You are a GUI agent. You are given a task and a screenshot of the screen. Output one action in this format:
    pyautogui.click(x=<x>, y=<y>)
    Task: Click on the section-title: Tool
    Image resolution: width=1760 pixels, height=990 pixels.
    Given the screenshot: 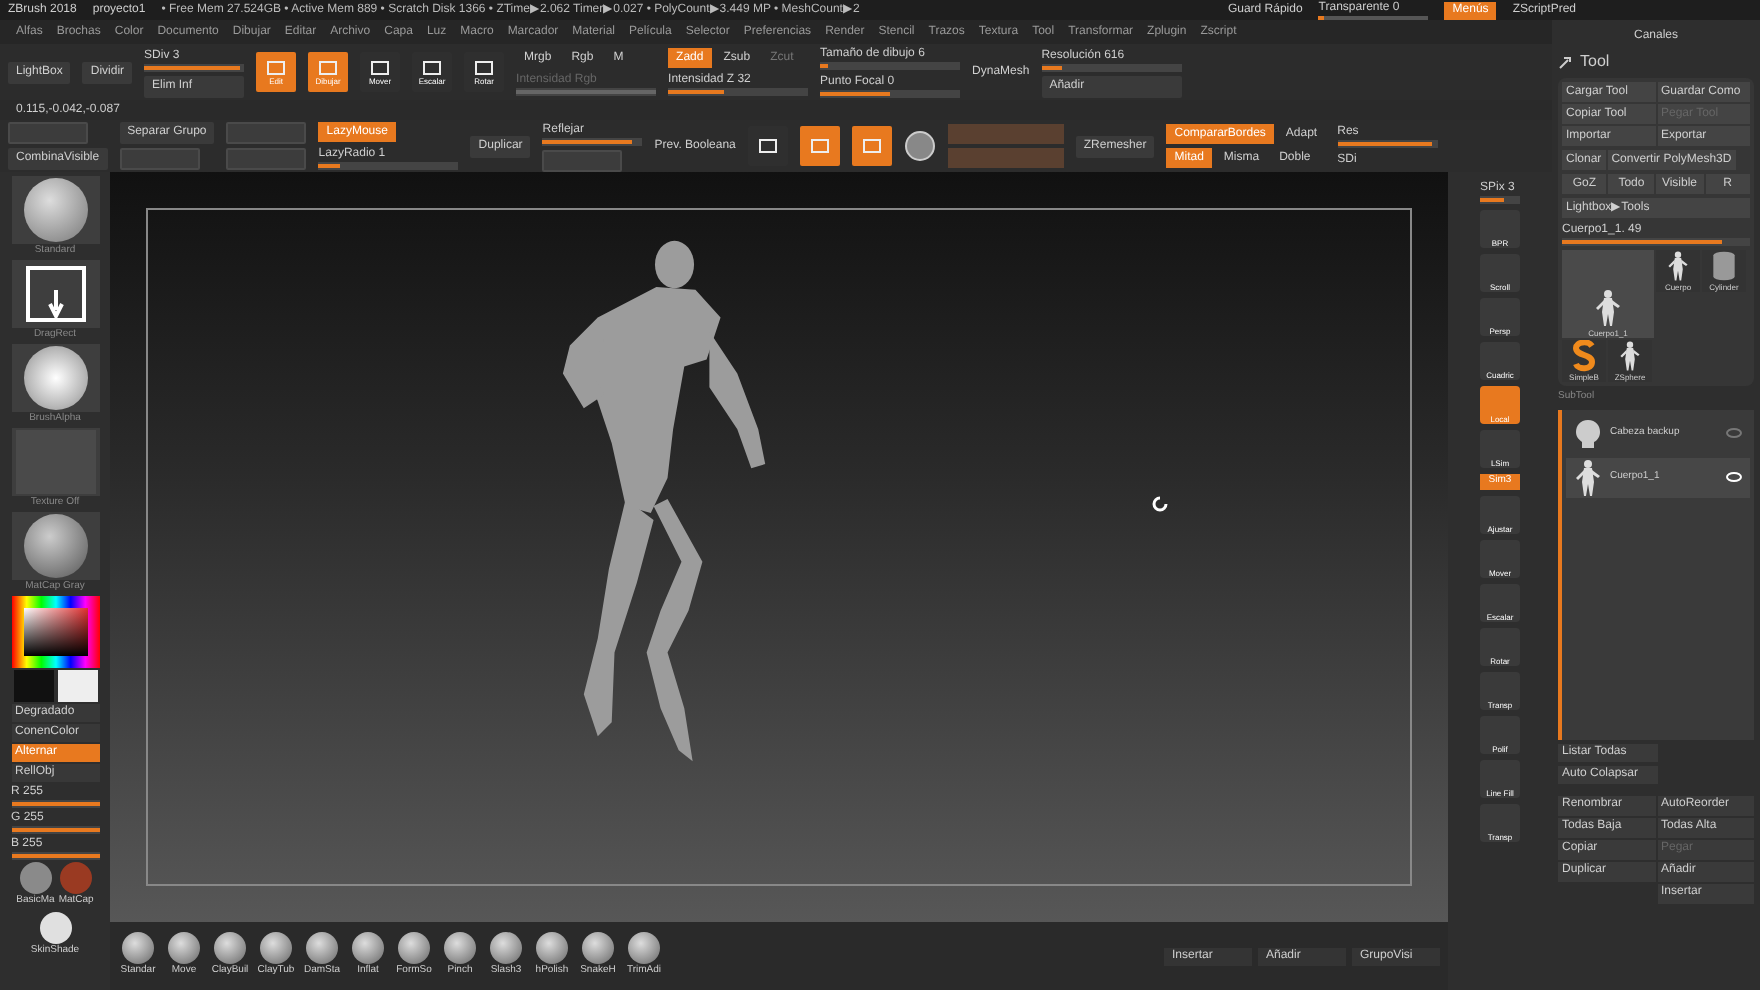 What is the action you would take?
    pyautogui.click(x=1595, y=62)
    